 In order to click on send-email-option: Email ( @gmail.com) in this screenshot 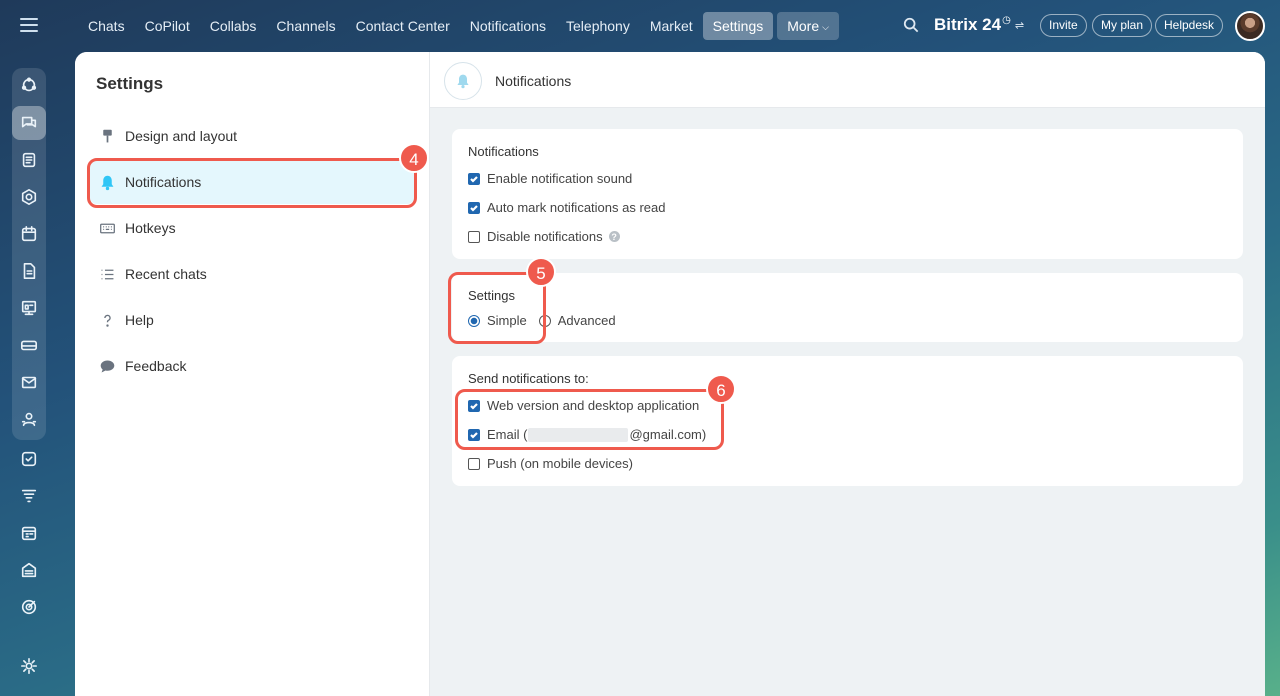, I will do `click(587, 434)`.